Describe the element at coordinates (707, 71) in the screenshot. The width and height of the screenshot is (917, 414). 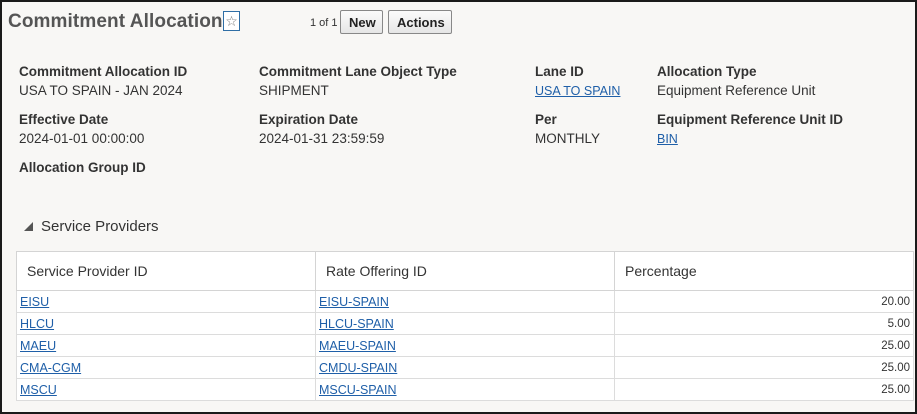
I see `field-label: Allocation Type` at that location.